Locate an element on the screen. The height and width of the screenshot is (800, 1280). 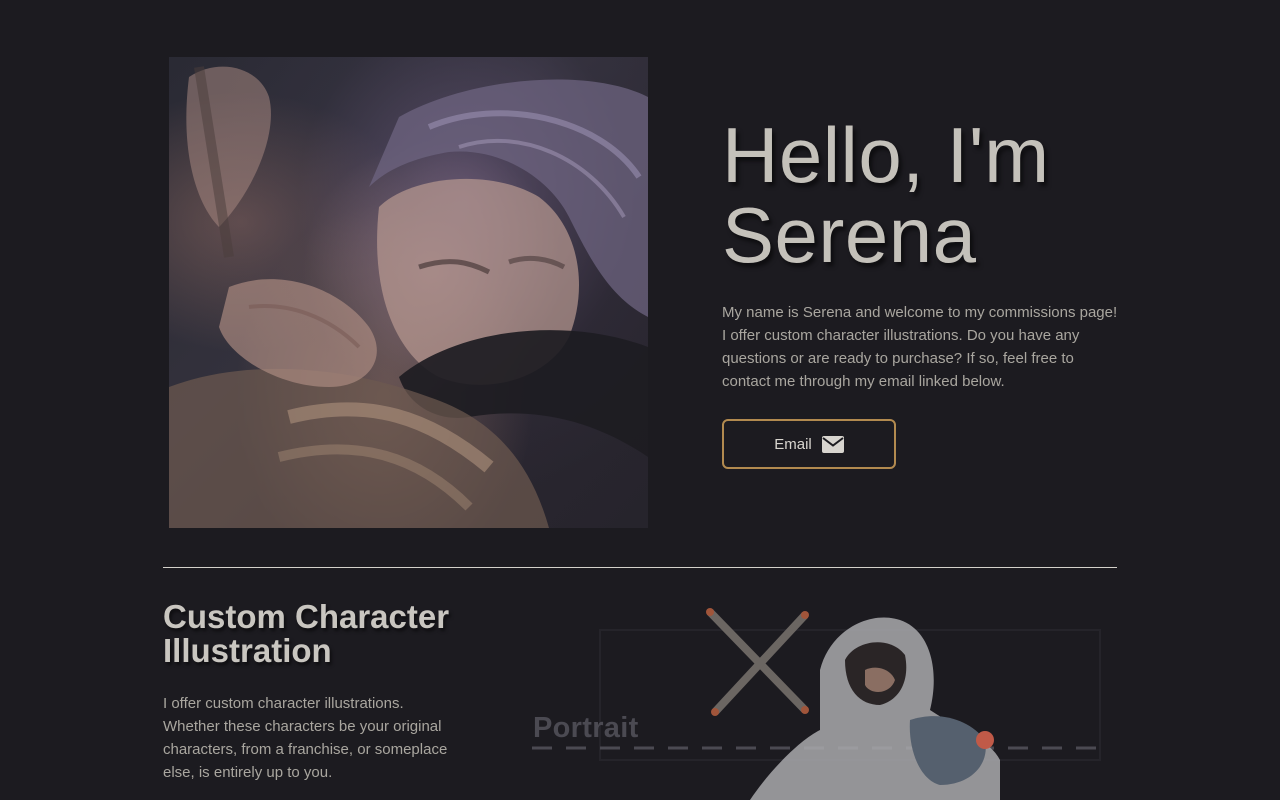
email-button-label: Email is located at coordinates (793, 444).